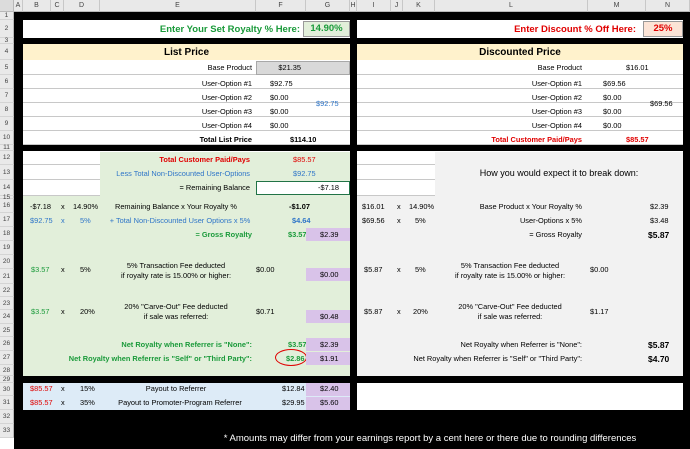 Image resolution: width=690 pixels, height=449 pixels. Describe the element at coordinates (329, 358) in the screenshot. I see `lc-r27-g: $1.91` at that location.